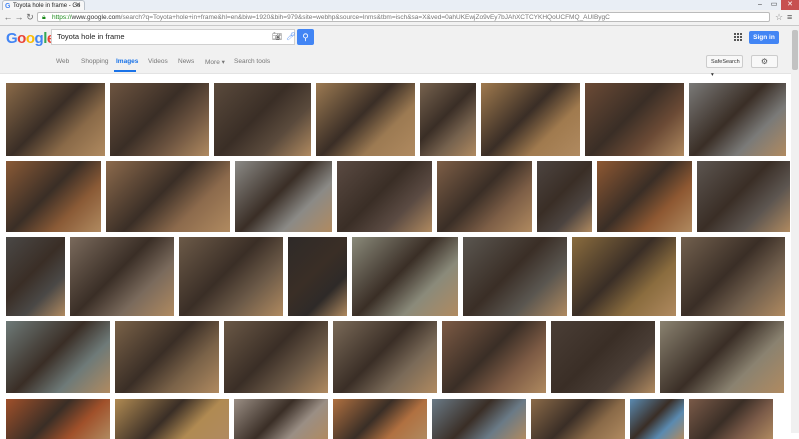 The height and width of the screenshot is (439, 799). Describe the element at coordinates (795, 229) in the screenshot. I see `scrollbar-track` at that location.